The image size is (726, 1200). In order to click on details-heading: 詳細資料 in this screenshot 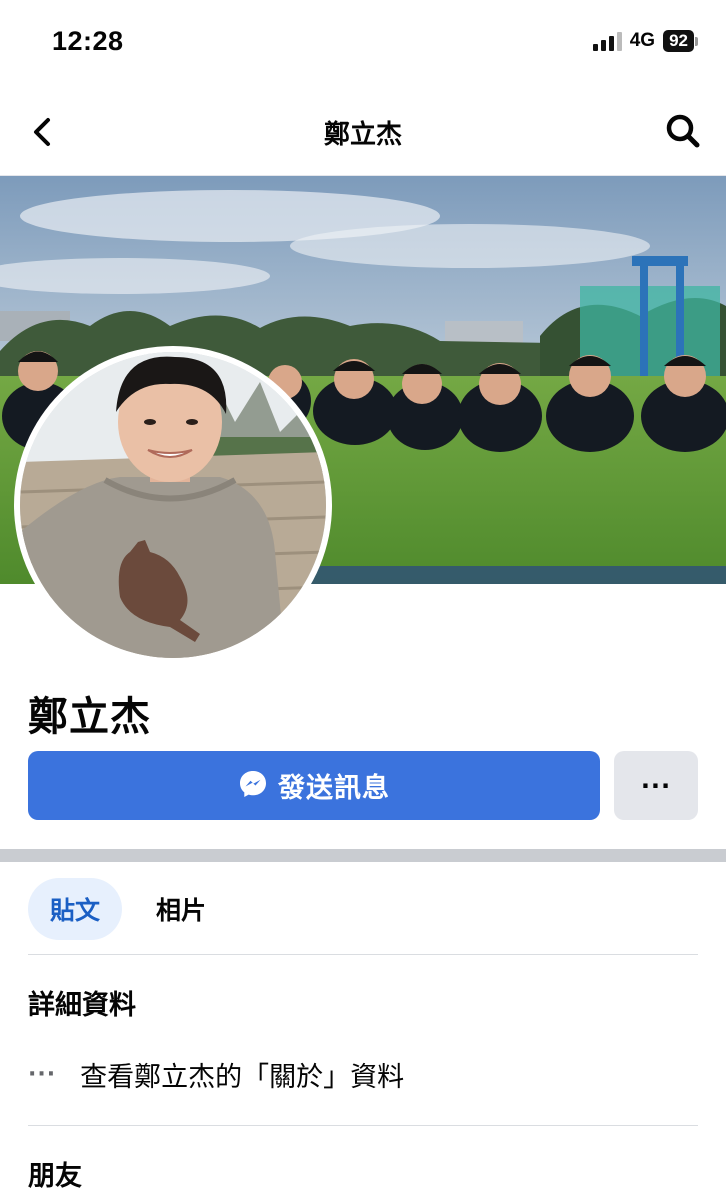, I will do `click(82, 1005)`.